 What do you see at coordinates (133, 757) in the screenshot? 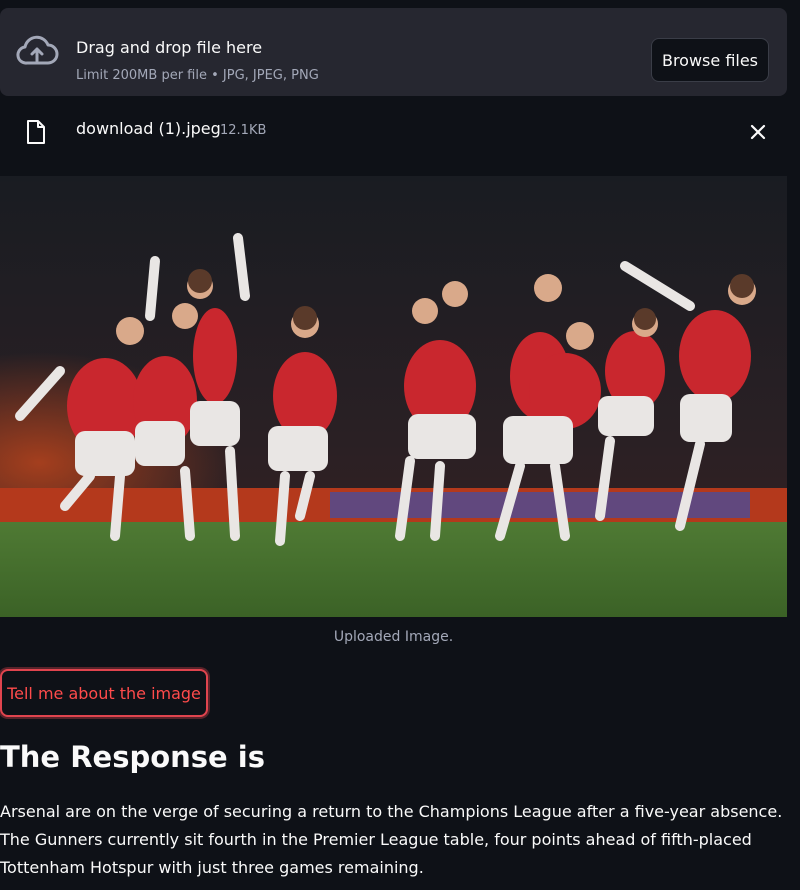
I see `response-heading: The Response is` at bounding box center [133, 757].